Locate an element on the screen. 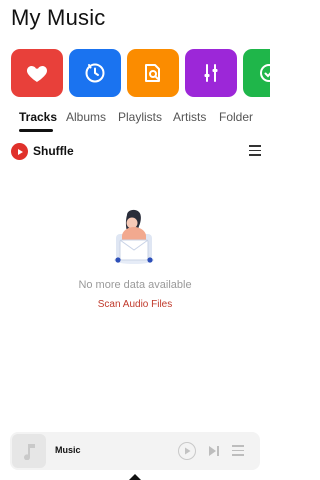  extra-tile is located at coordinates (256, 73).